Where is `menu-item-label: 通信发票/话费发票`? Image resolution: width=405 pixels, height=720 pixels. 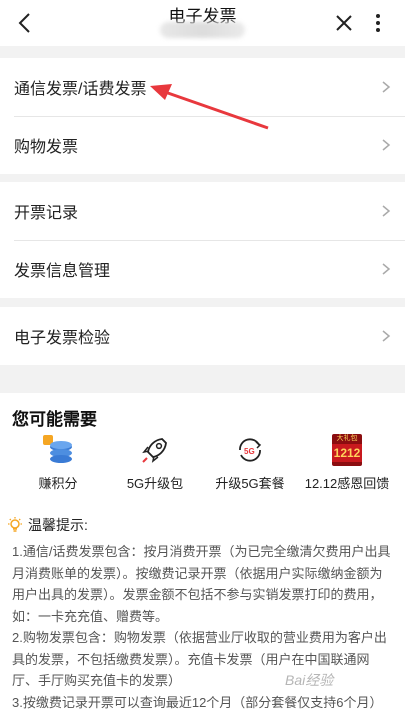 menu-item-label: 通信发票/话费发票 is located at coordinates (80, 89).